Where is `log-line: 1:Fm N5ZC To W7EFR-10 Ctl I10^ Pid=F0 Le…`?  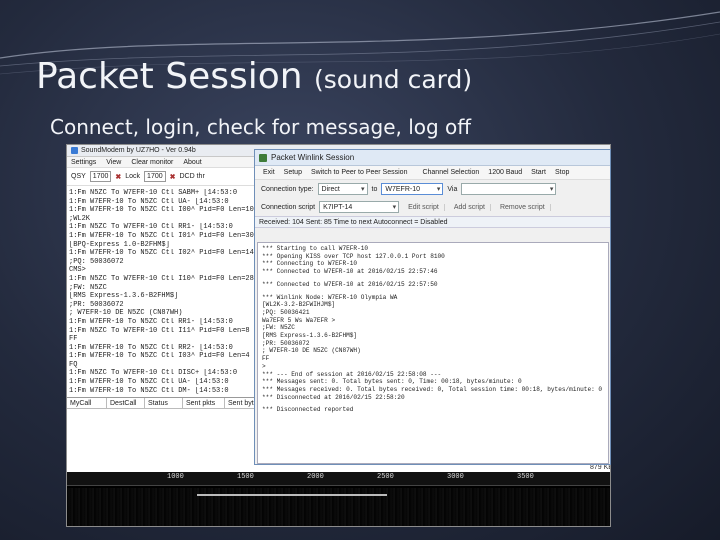 log-line: 1:Fm N5ZC To W7EFR-10 Ctl I10^ Pid=F0 Le… is located at coordinates (161, 278).